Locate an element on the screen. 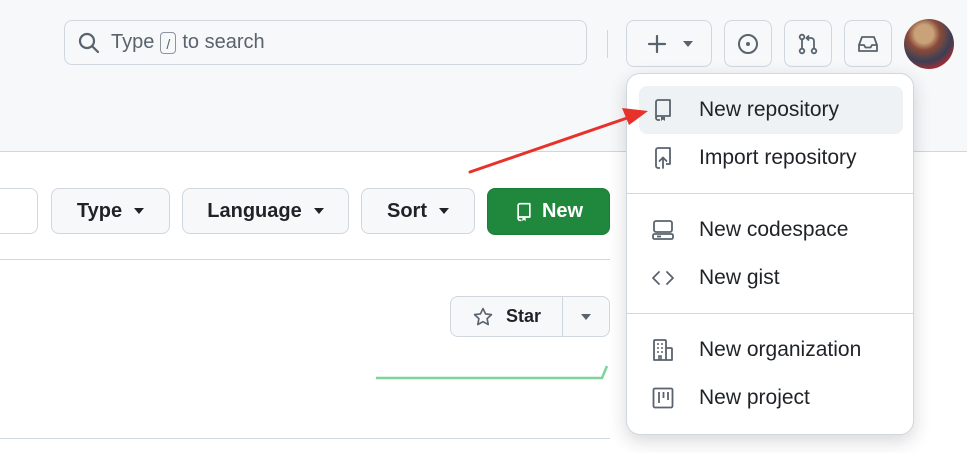 The width and height of the screenshot is (967, 453). create-new-button is located at coordinates (669, 43).